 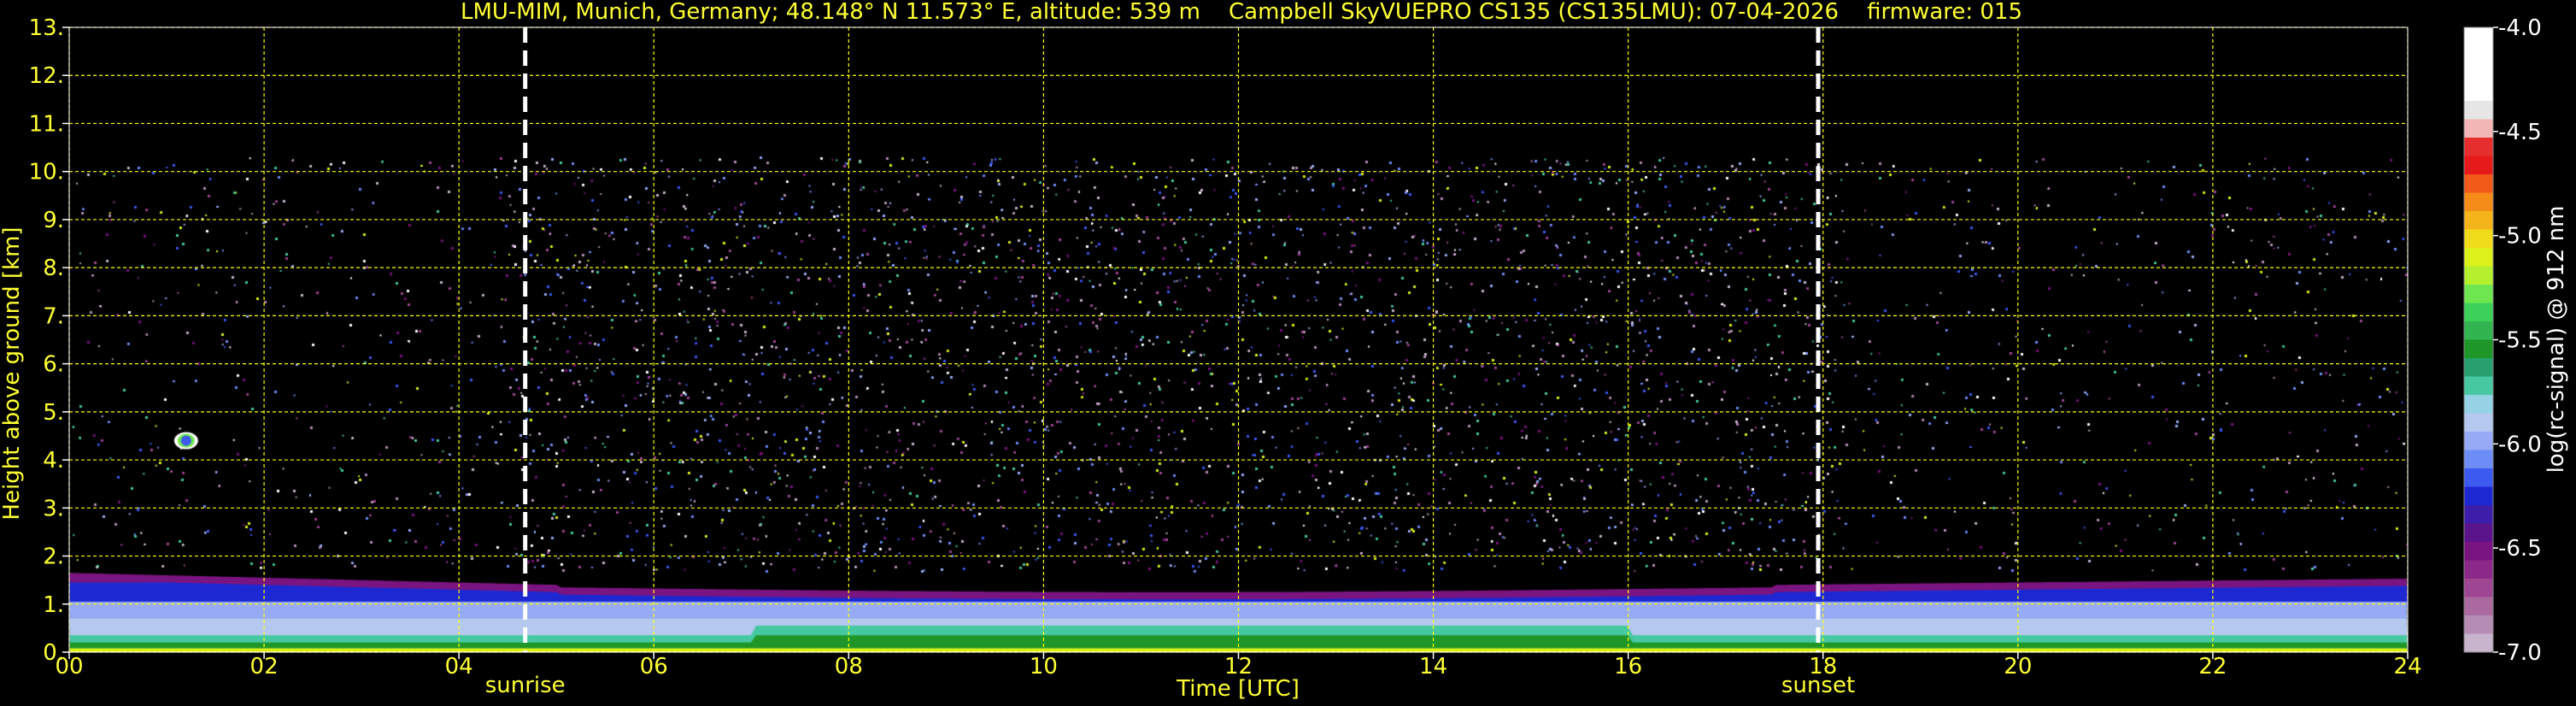 I want to click on y-axis-label: Height above ground [km], so click(x=12, y=373).